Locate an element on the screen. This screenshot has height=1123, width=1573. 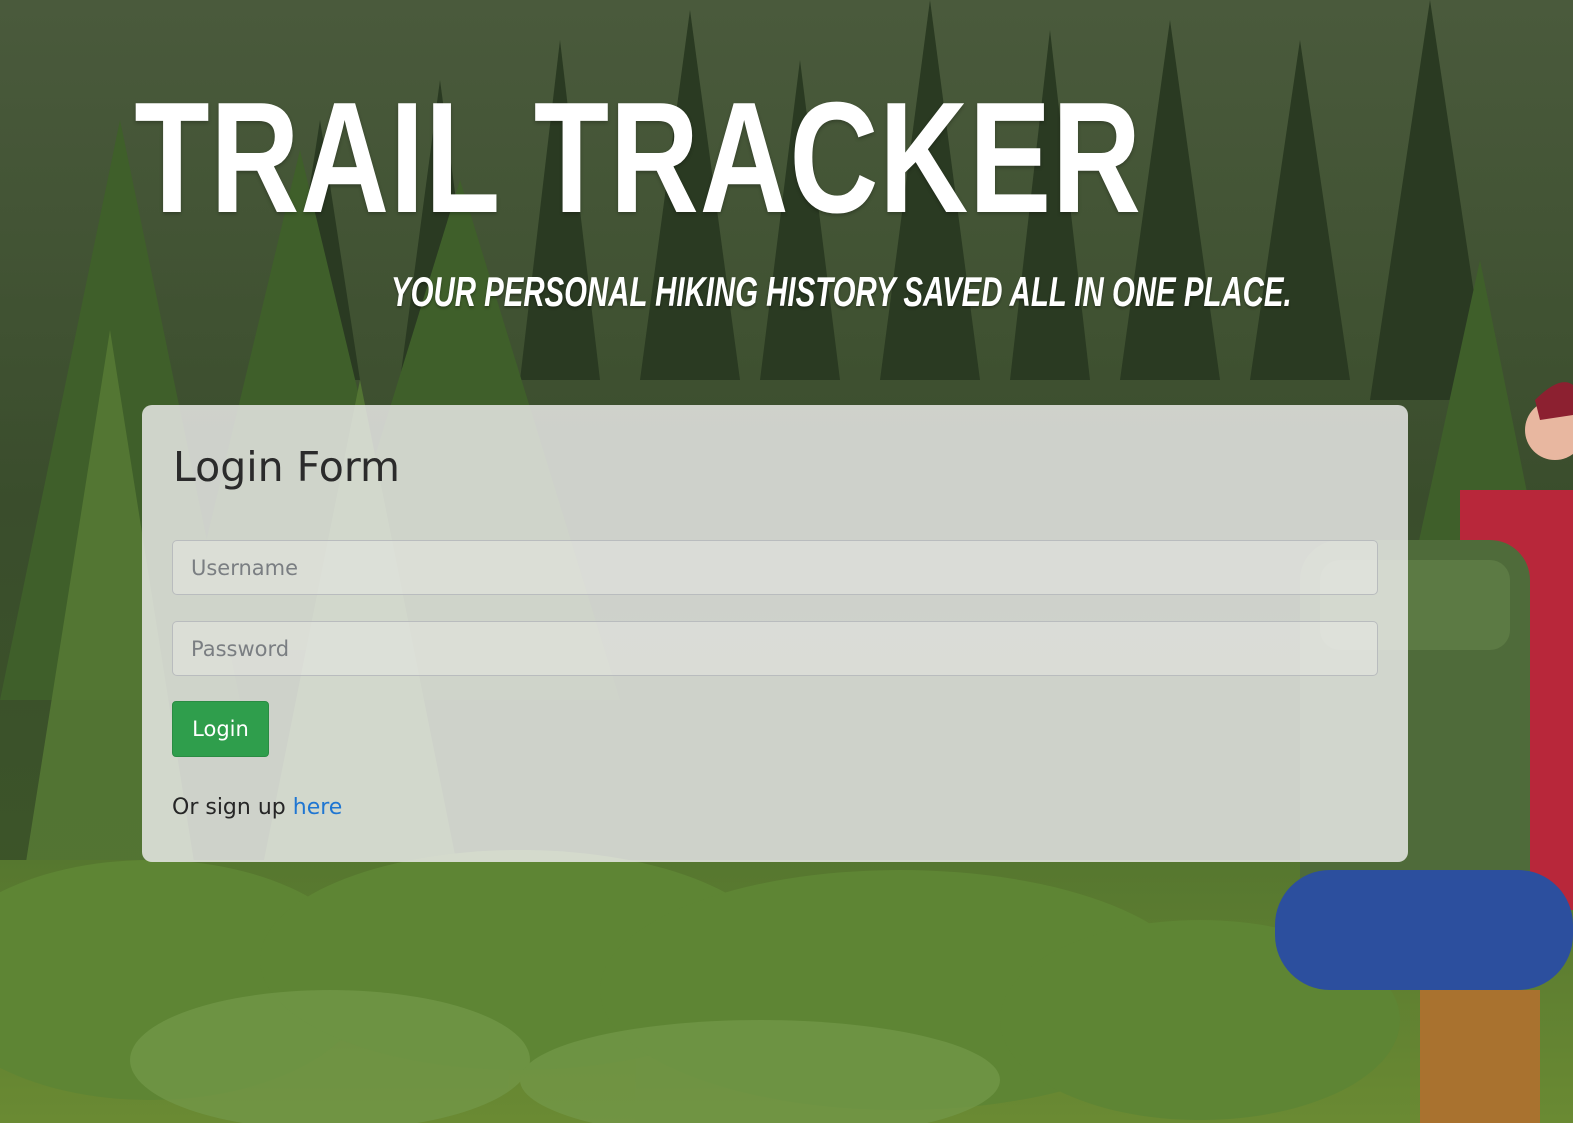
signup-prefix-text: Or sign up is located at coordinates (229, 807).